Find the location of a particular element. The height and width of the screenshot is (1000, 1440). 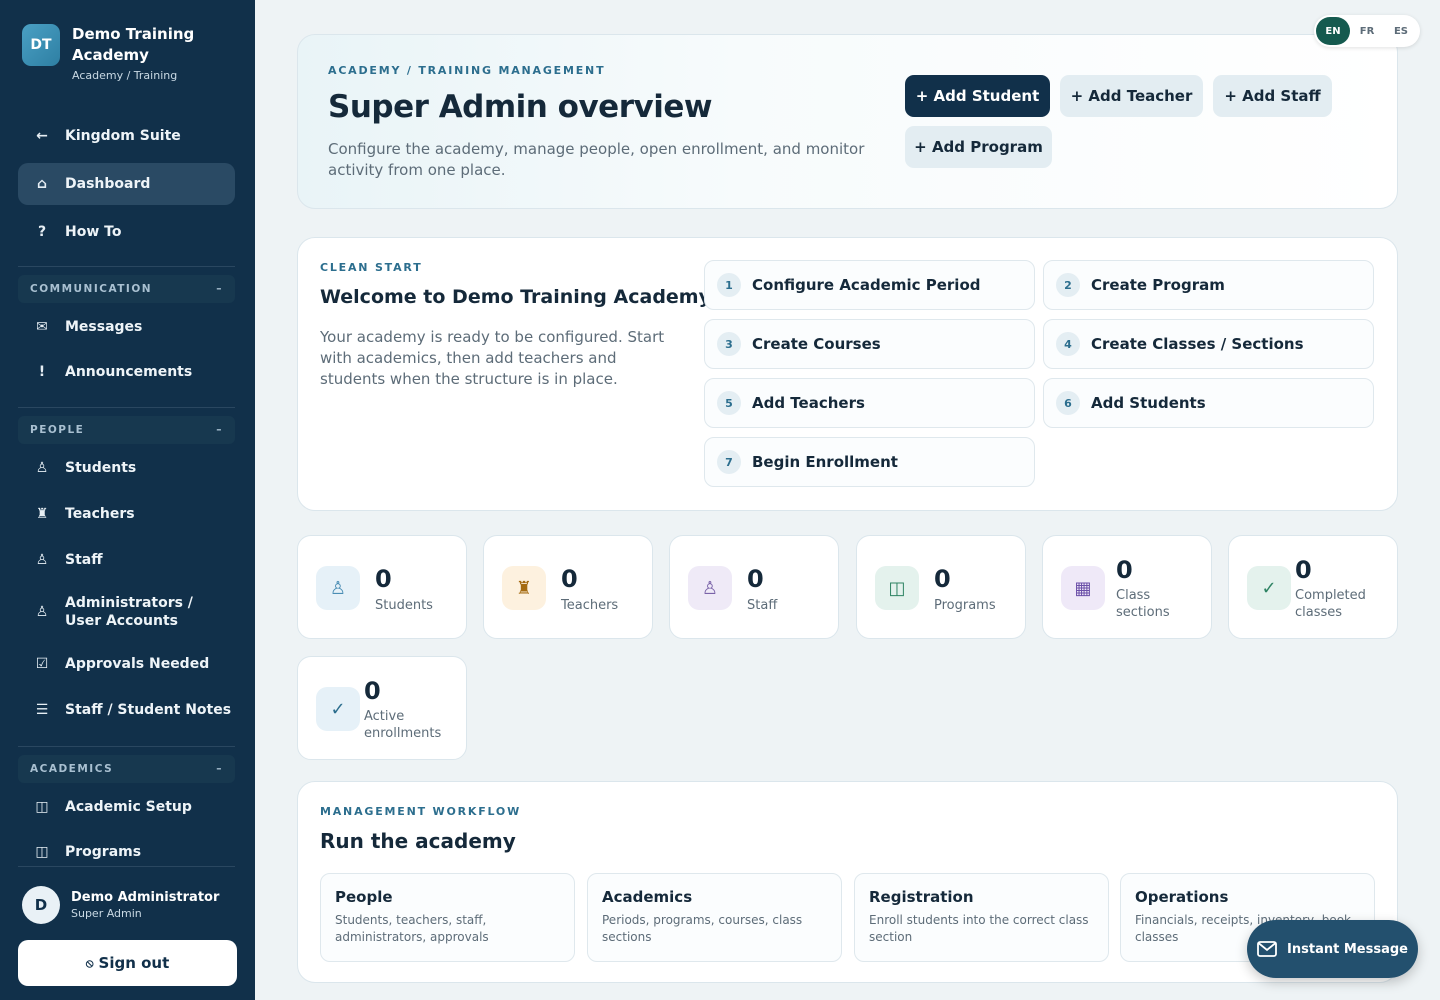

nav-academic-setup: ◫ Academic Setup is located at coordinates (126, 807).